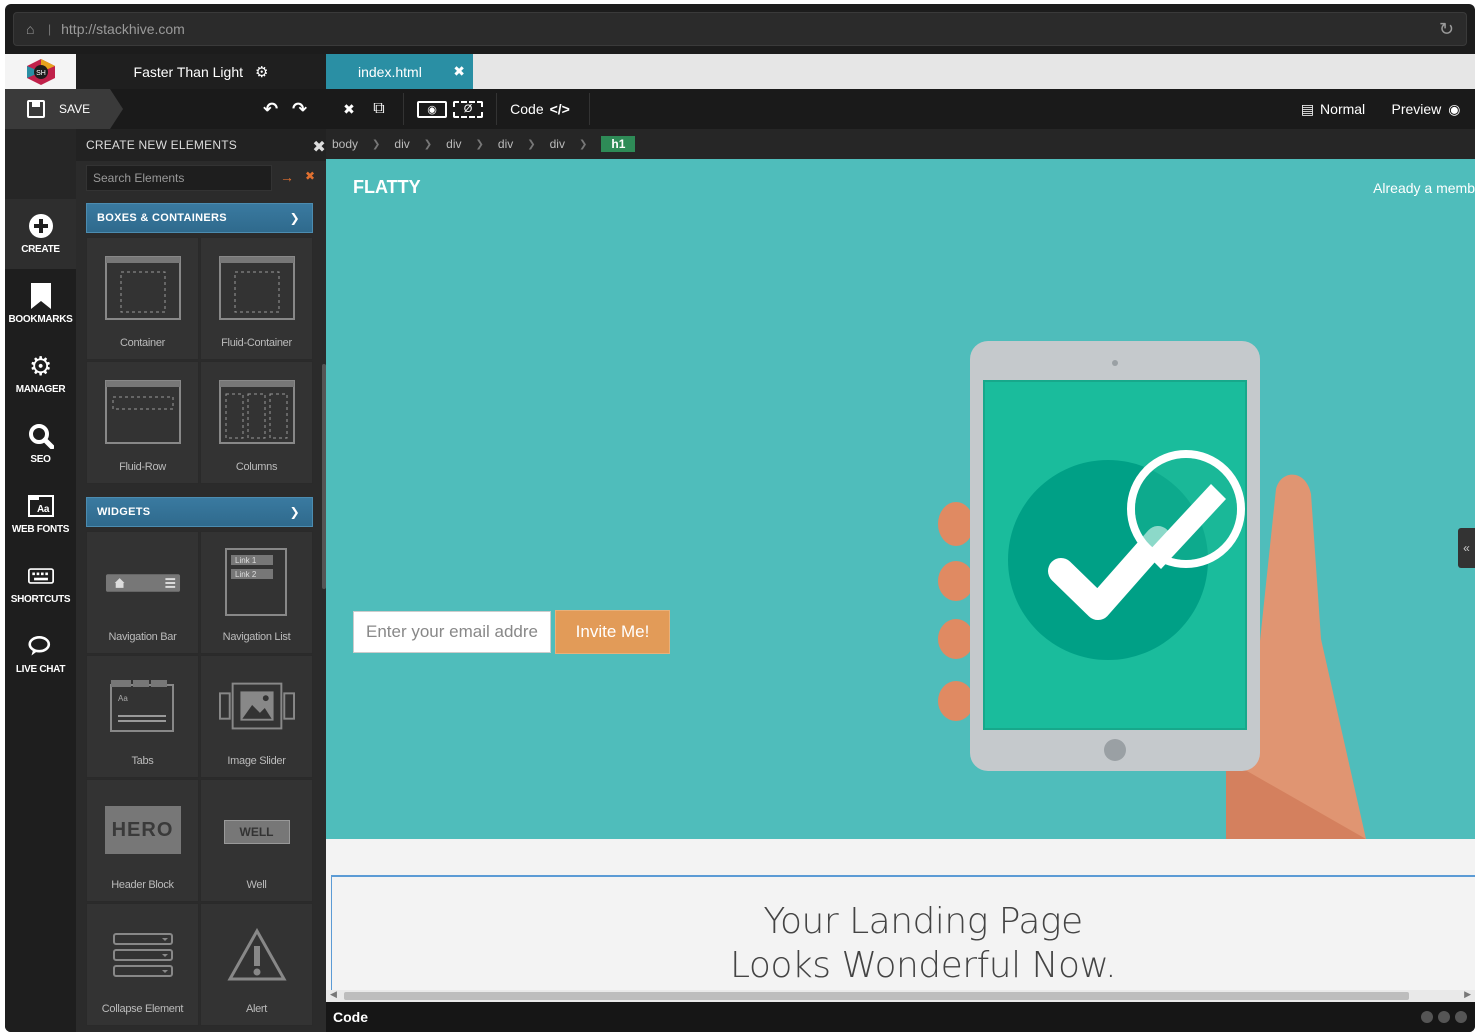 Image resolution: width=1481 pixels, height=1036 pixels. Describe the element at coordinates (143, 707) in the screenshot. I see `tabs-thumb-icon: Aa` at that location.